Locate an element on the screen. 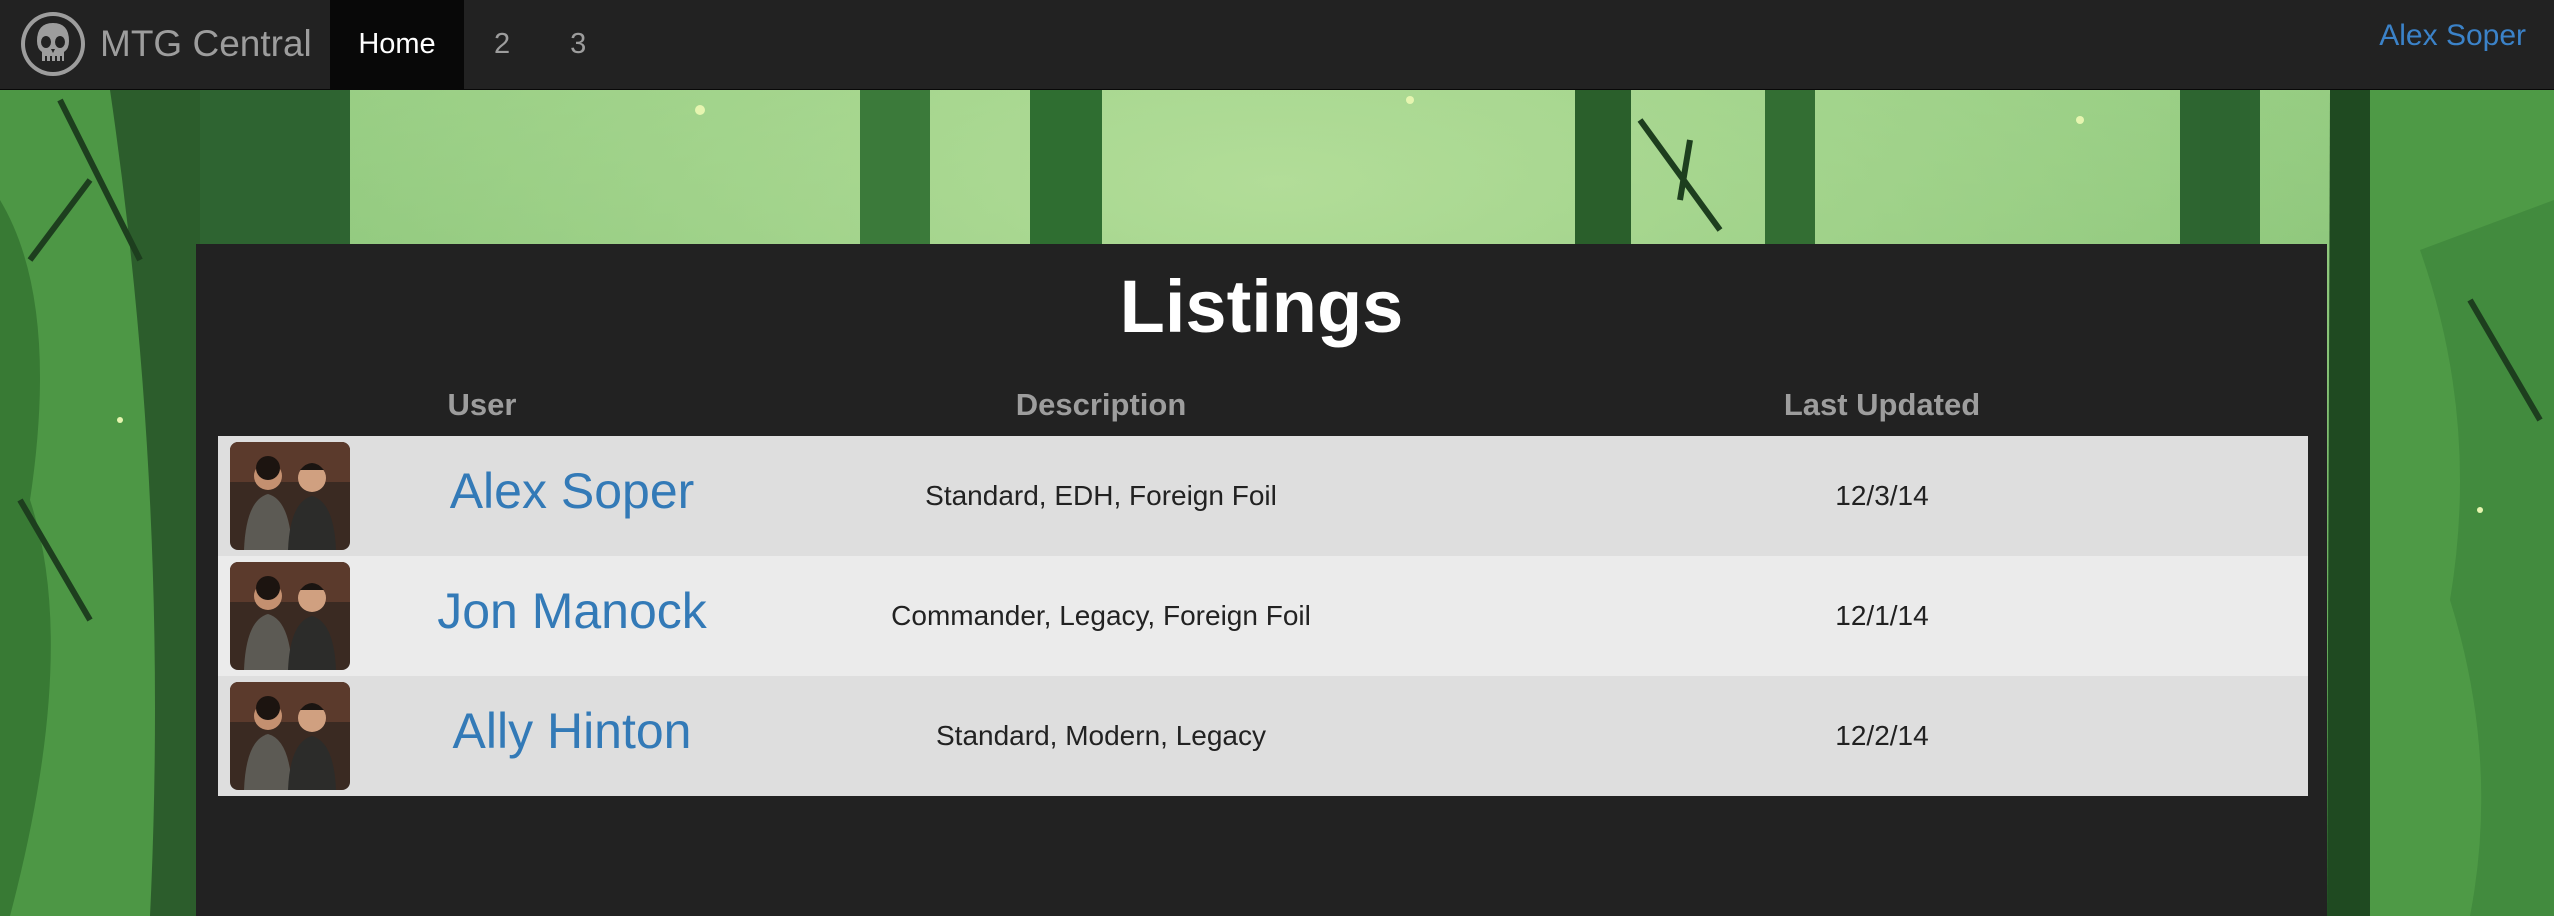 Image resolution: width=2554 pixels, height=916 pixels. nav-item-2: 2 is located at coordinates (502, 44).